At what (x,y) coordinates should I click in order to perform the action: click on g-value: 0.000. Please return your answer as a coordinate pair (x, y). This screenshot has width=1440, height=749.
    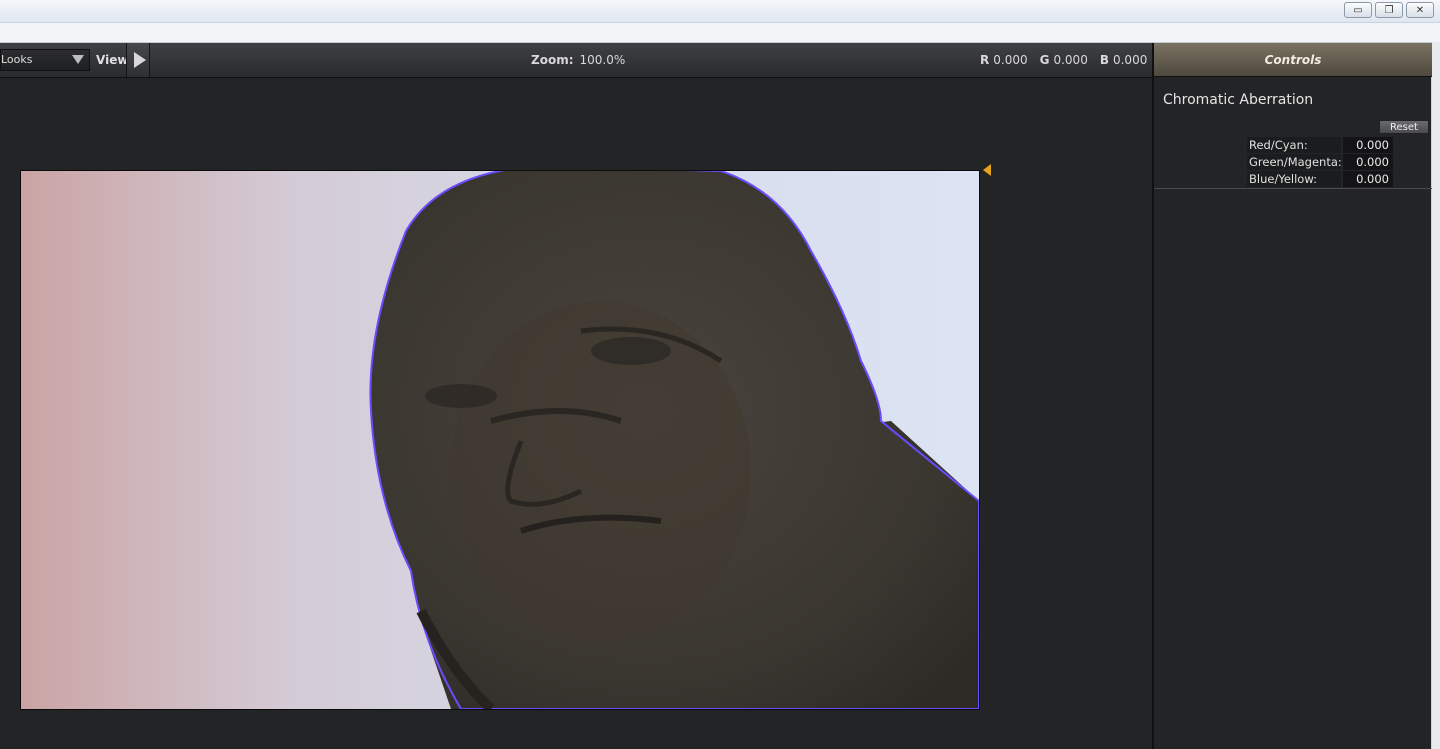
    Looking at the image, I should click on (1070, 60).